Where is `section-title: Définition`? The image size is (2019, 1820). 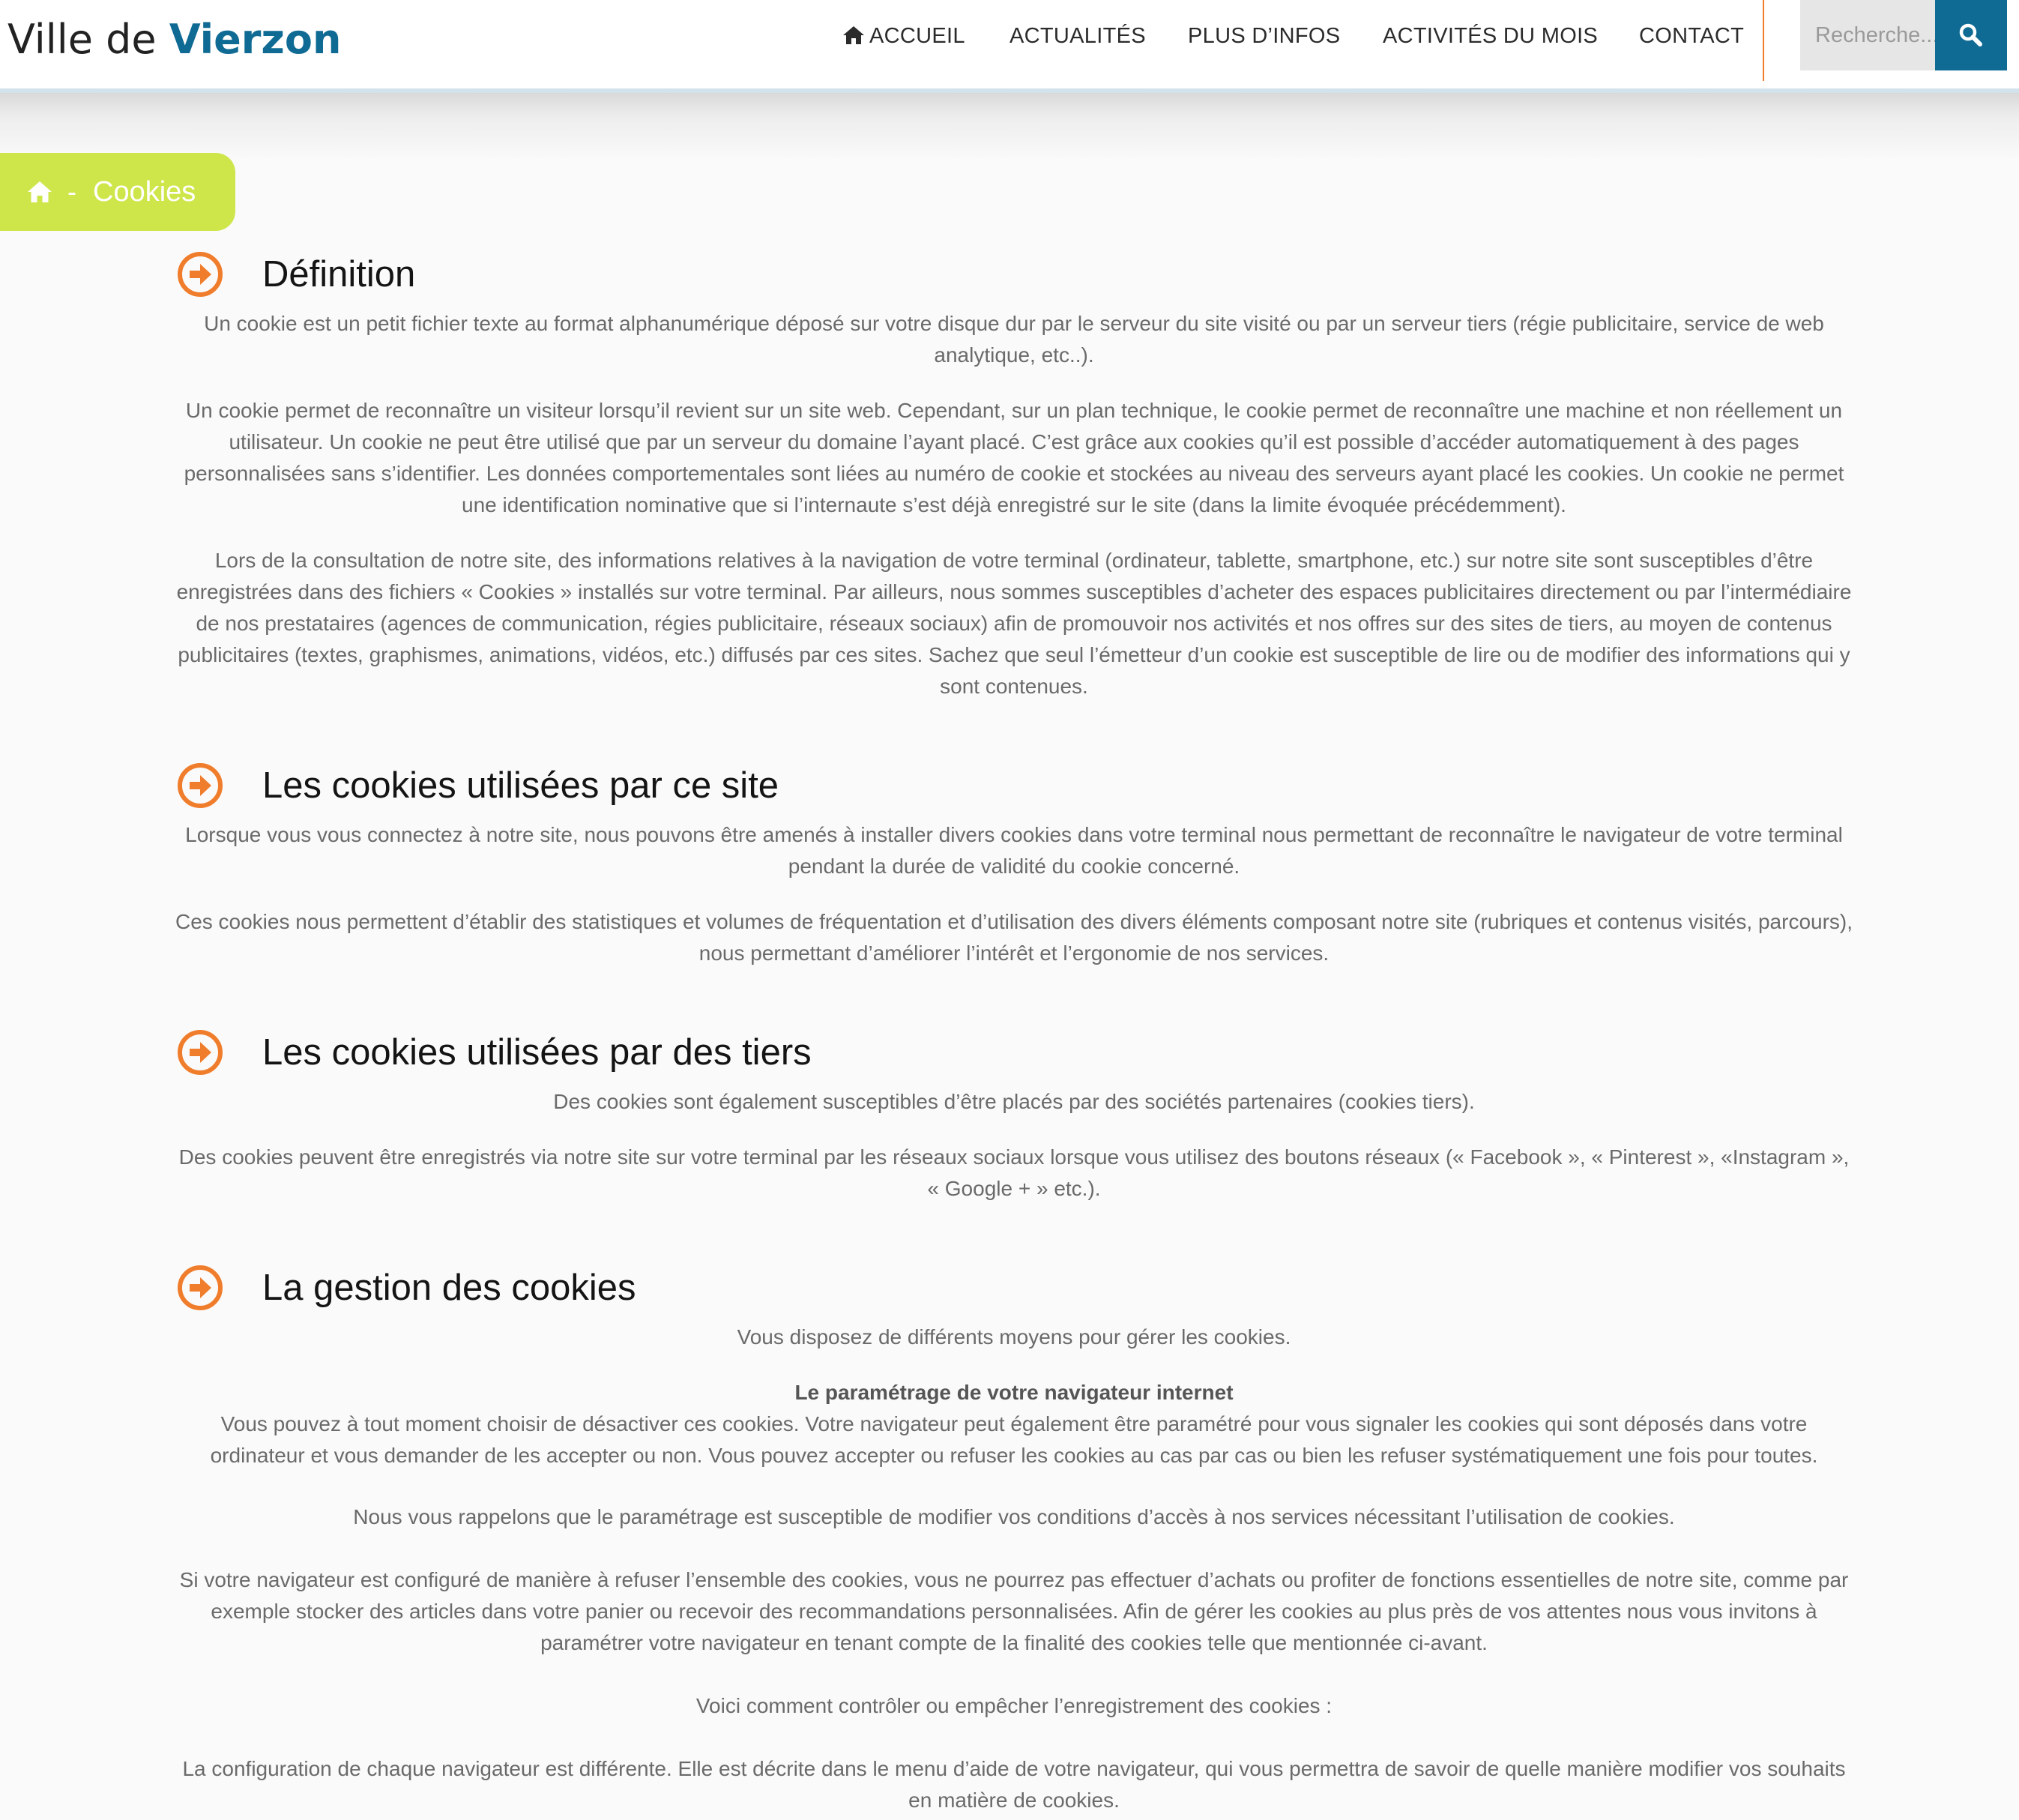 section-title: Définition is located at coordinates (339, 274).